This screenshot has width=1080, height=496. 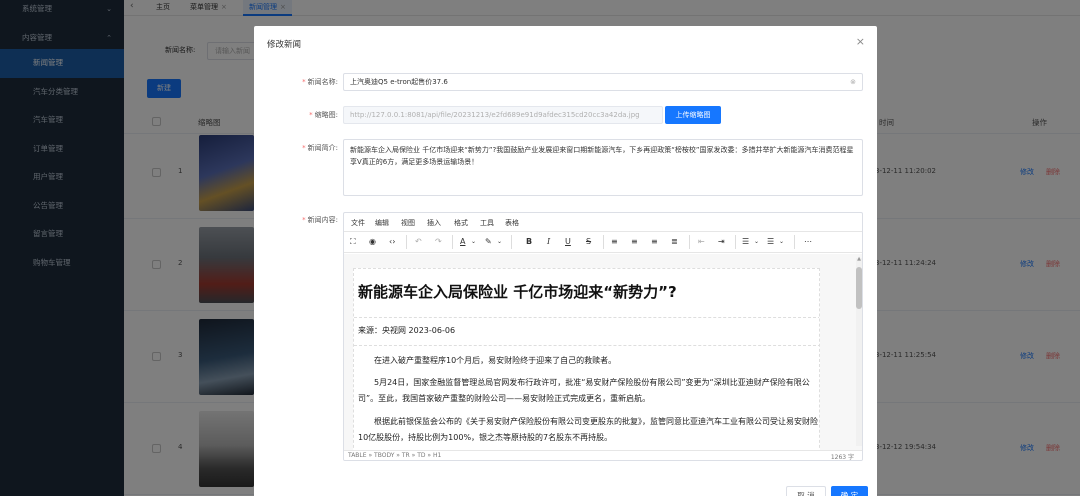 What do you see at coordinates (438, 242) in the screenshot?
I see `redo-icon: ↷` at bounding box center [438, 242].